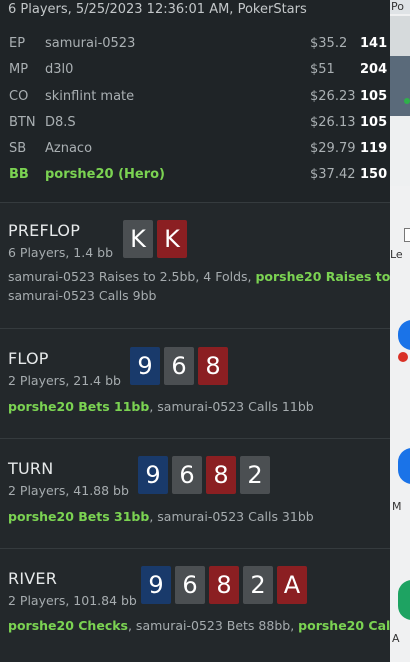 The width and height of the screenshot is (410, 662). What do you see at coordinates (68, 490) in the screenshot?
I see `street-pot: 2 Players, 41.88 bb` at bounding box center [68, 490].